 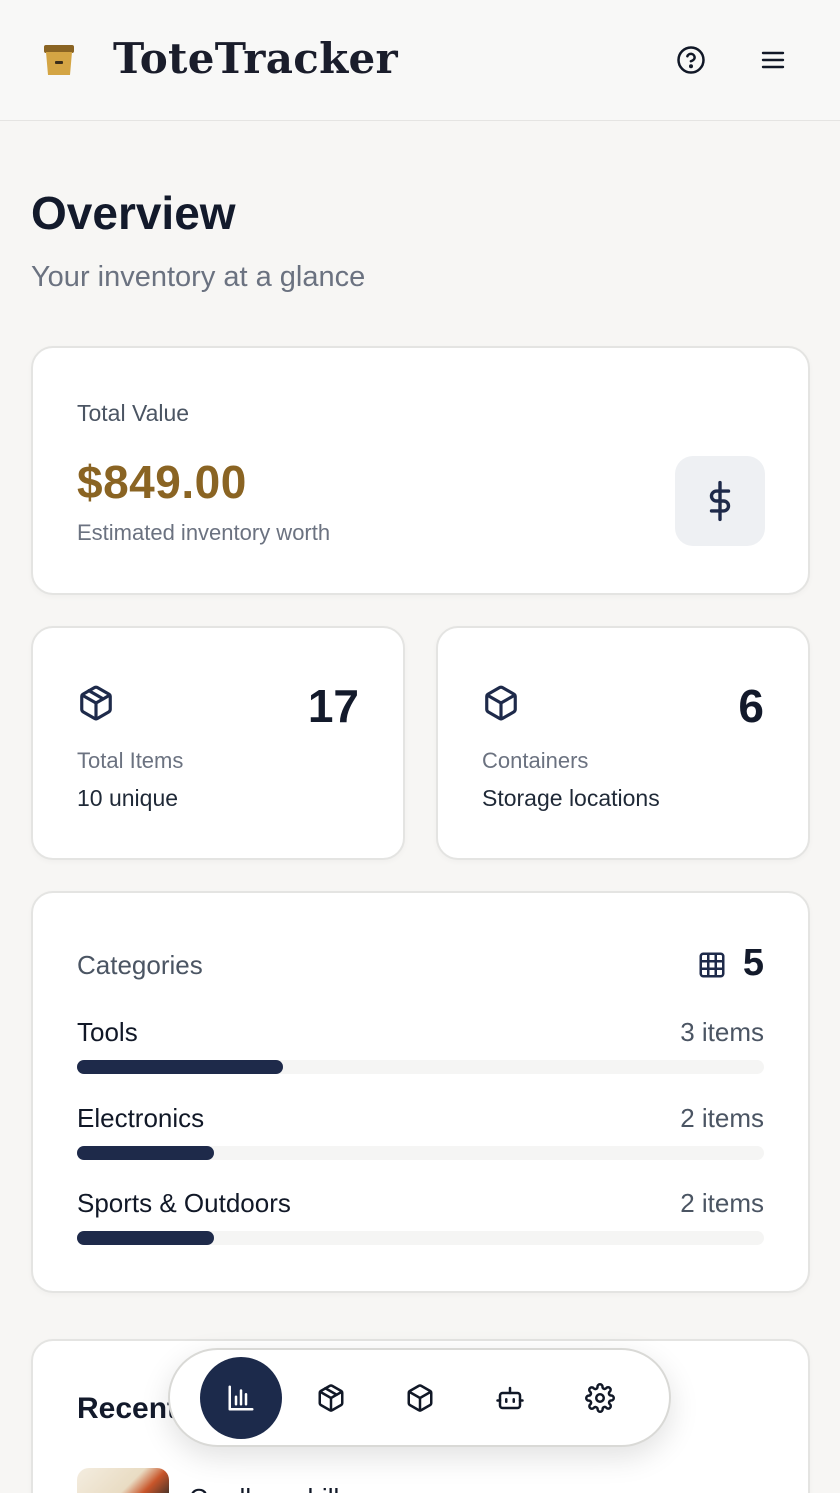 What do you see at coordinates (133, 213) in the screenshot?
I see `page-title: Overview` at bounding box center [133, 213].